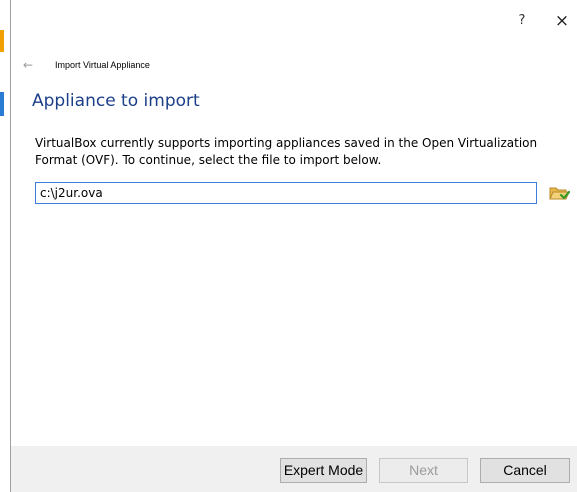  I want to click on background-accent-orange, so click(2, 41).